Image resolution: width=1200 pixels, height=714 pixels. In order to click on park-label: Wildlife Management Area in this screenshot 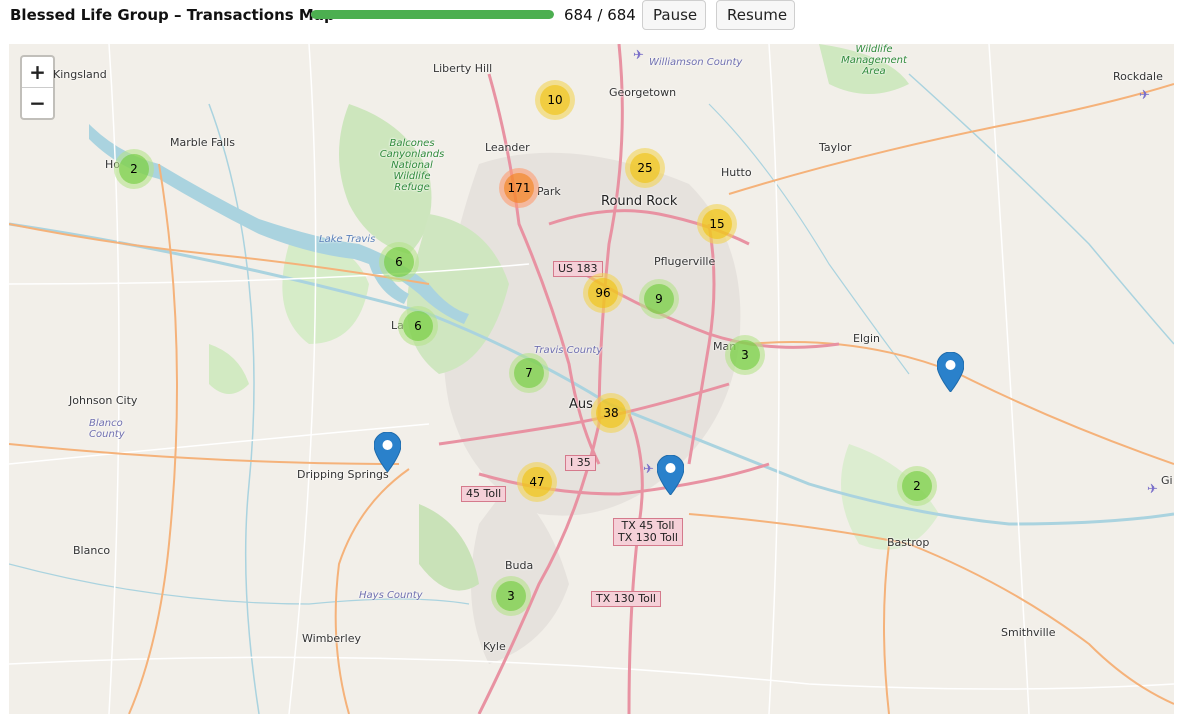, I will do `click(874, 60)`.